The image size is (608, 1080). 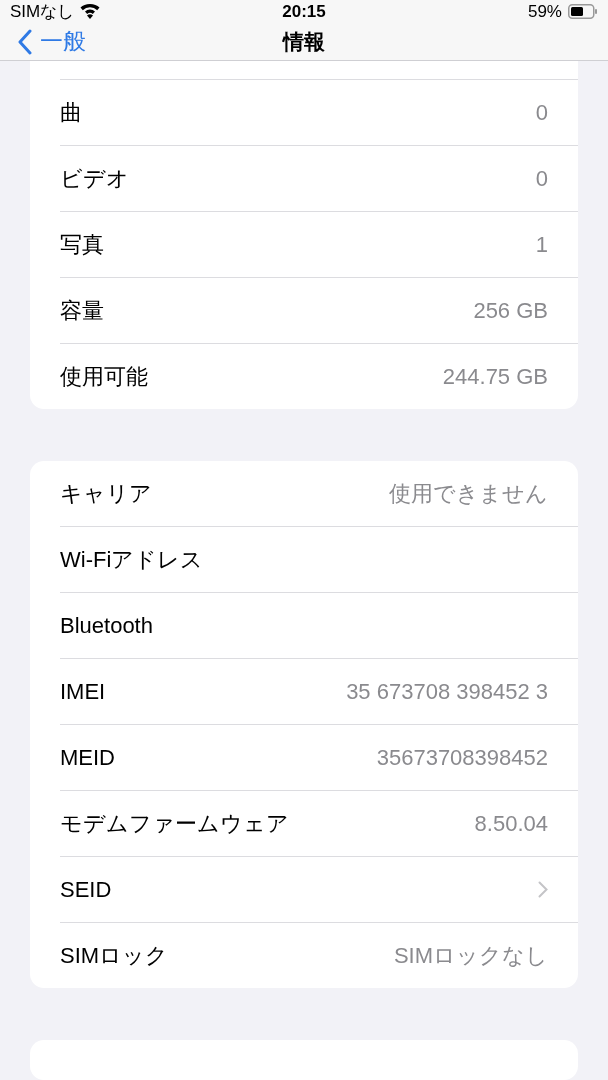 I want to click on chevron-left-icon, so click(x=25, y=41).